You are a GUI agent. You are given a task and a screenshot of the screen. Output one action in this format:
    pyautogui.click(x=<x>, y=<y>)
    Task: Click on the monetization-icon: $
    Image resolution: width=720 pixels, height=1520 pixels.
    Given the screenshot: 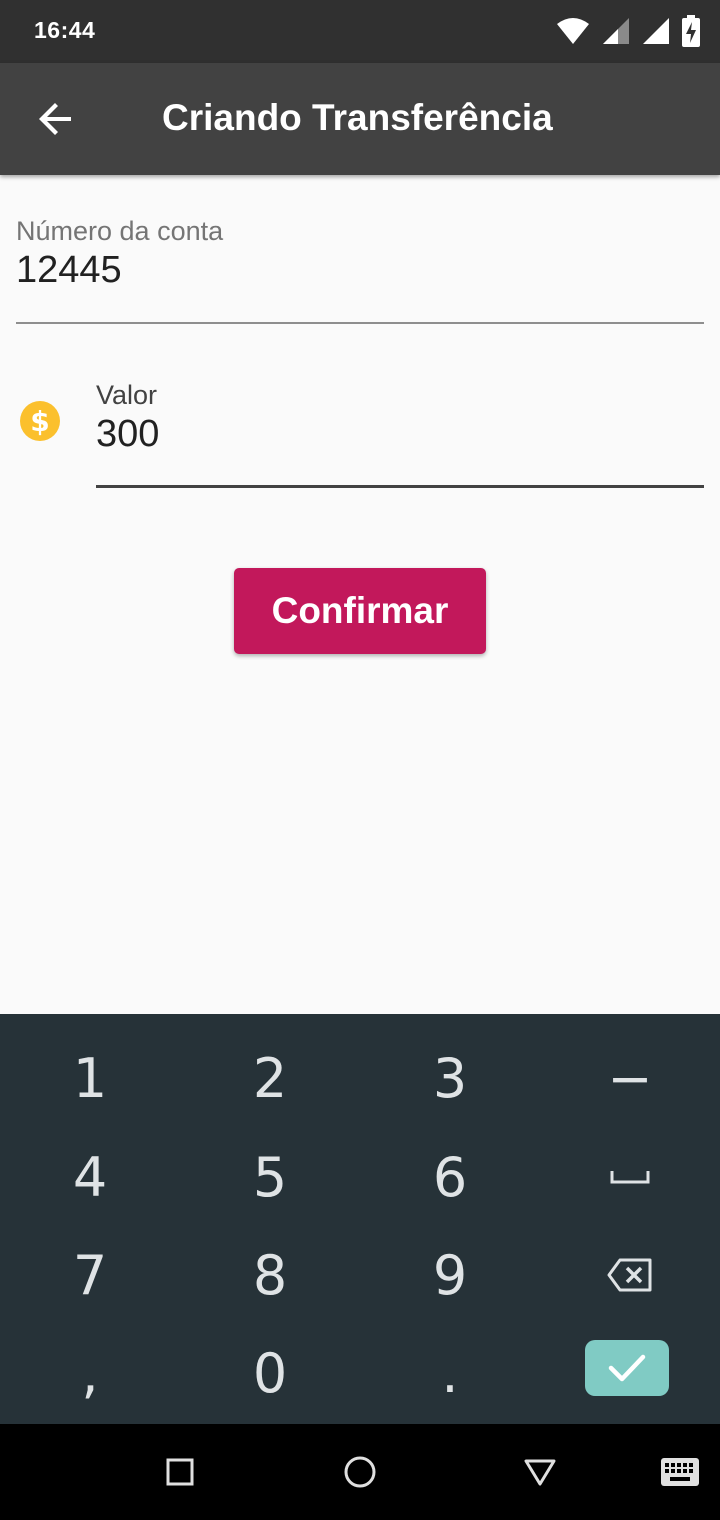 What is the action you would take?
    pyautogui.click(x=40, y=421)
    